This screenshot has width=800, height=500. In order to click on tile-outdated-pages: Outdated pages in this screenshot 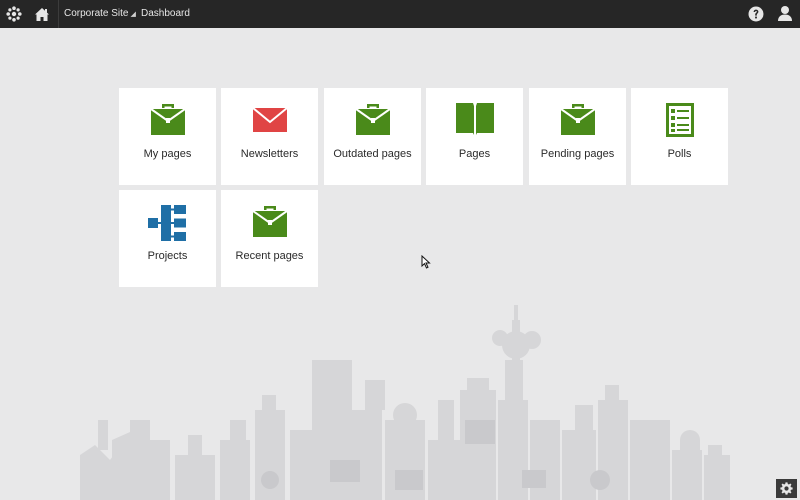, I will do `click(372, 136)`.